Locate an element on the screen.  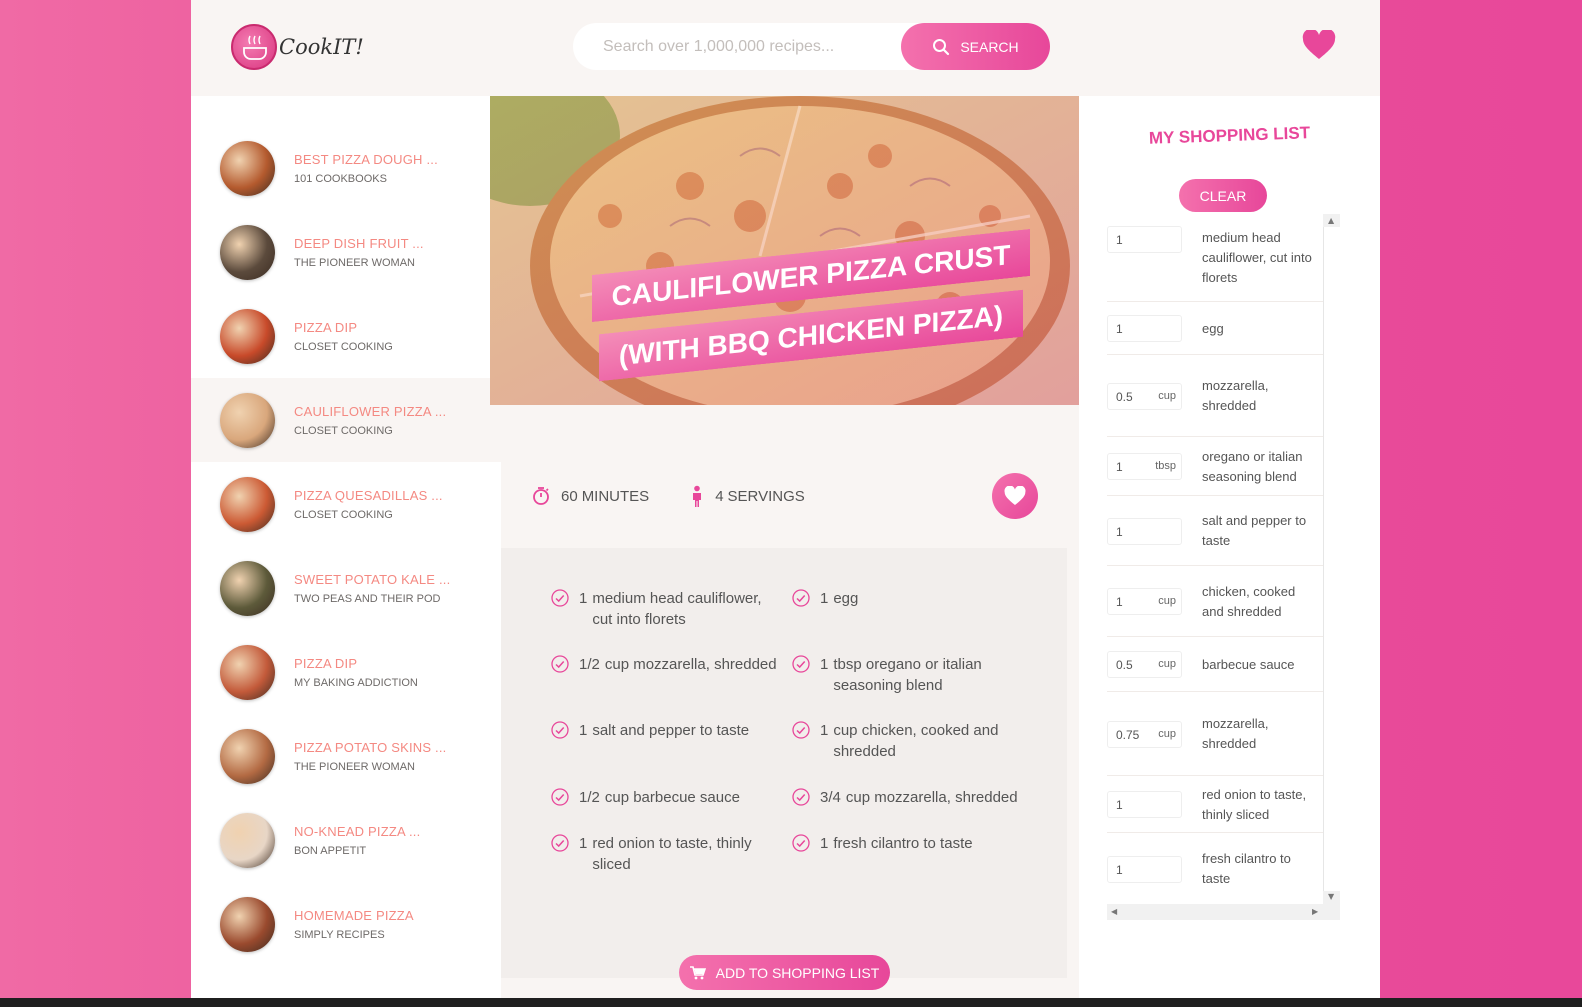
ingredient-item: 1 salt and pepper to taste is located at coordinates (666, 732).